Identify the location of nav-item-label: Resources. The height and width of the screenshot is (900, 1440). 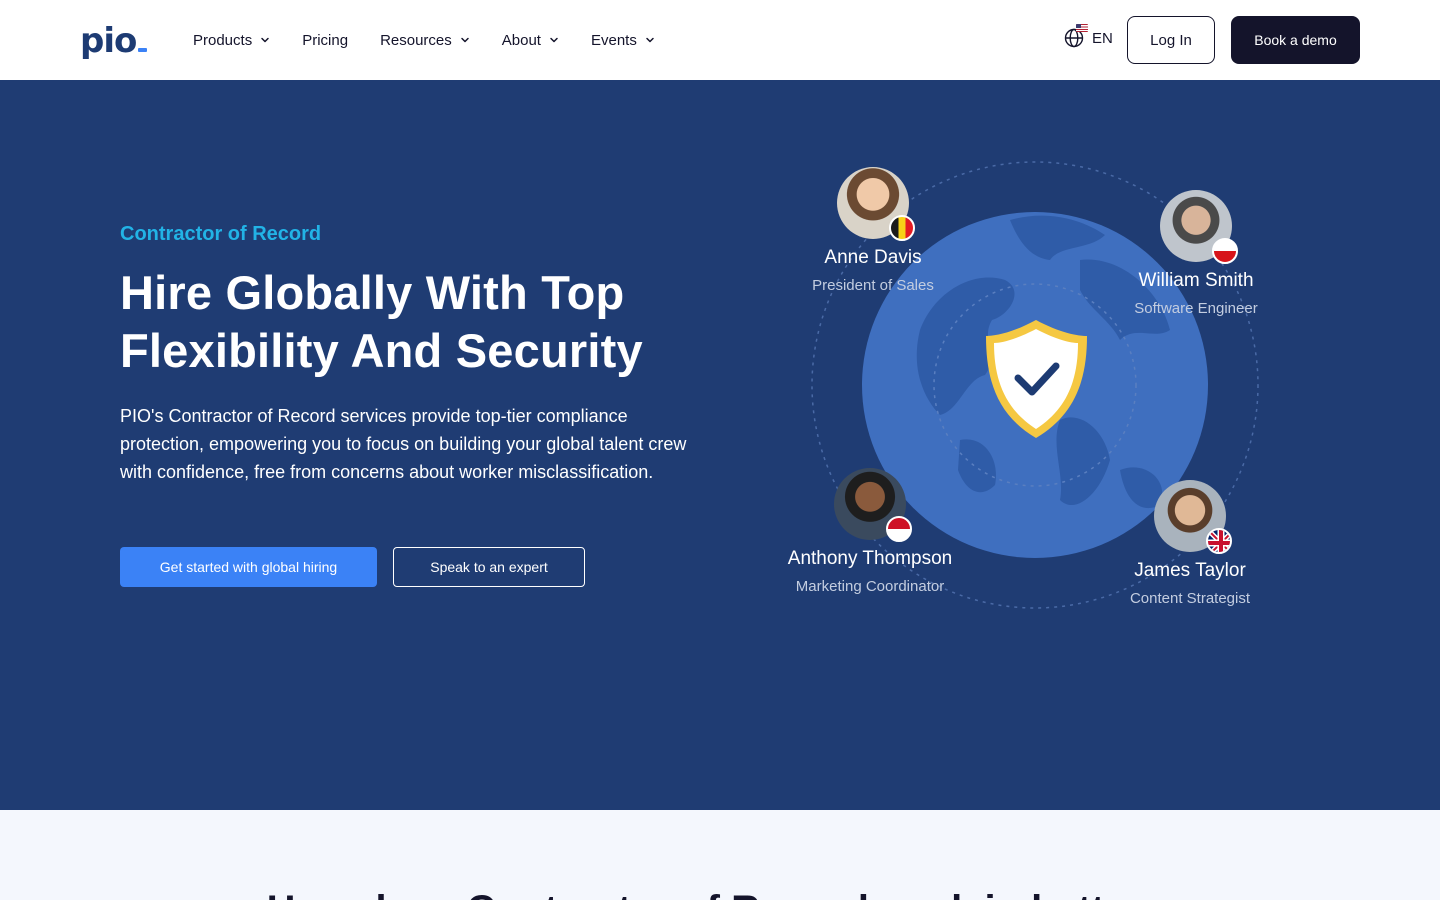
(416, 40).